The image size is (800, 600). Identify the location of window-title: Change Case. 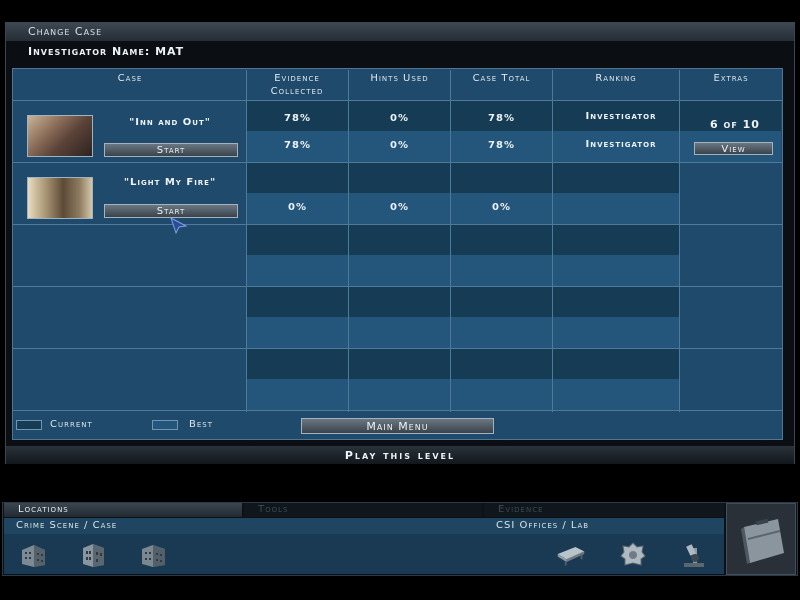
(65, 31).